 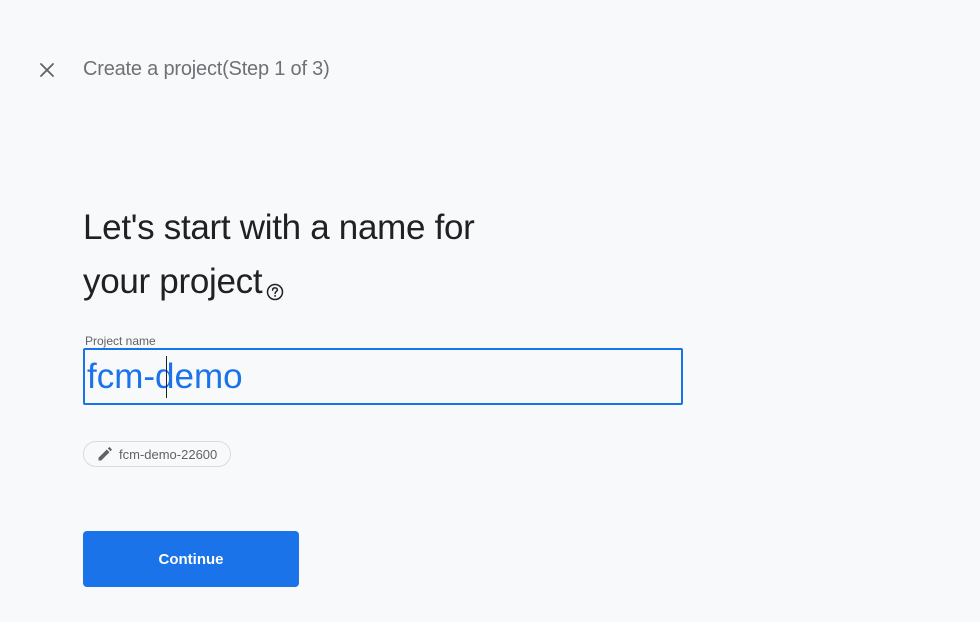 I want to click on heading-line-2: your project, so click(x=173, y=281).